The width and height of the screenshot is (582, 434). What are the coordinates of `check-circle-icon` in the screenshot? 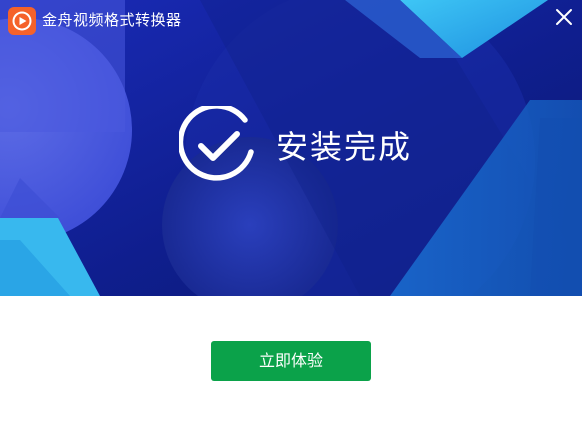 It's located at (216, 143).